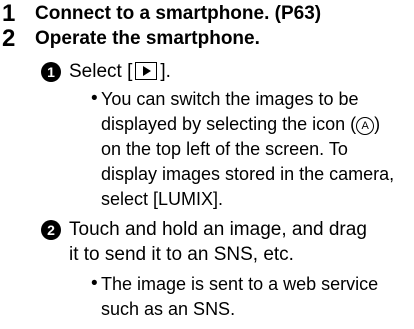 This screenshot has width=414, height=329. What do you see at coordinates (230, 99) in the screenshot?
I see `bullet-1-line-1: You can switch the images to be` at bounding box center [230, 99].